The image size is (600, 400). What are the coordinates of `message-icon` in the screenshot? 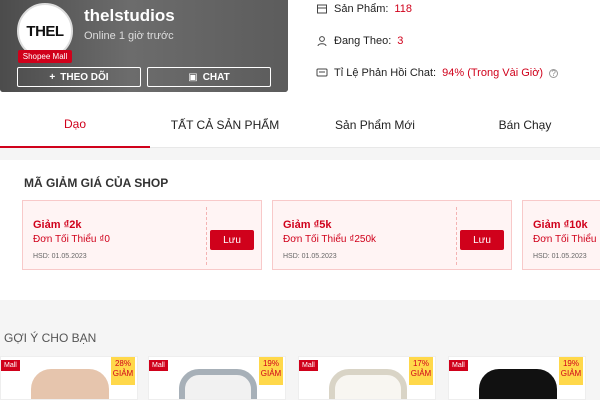 It's located at (322, 72).